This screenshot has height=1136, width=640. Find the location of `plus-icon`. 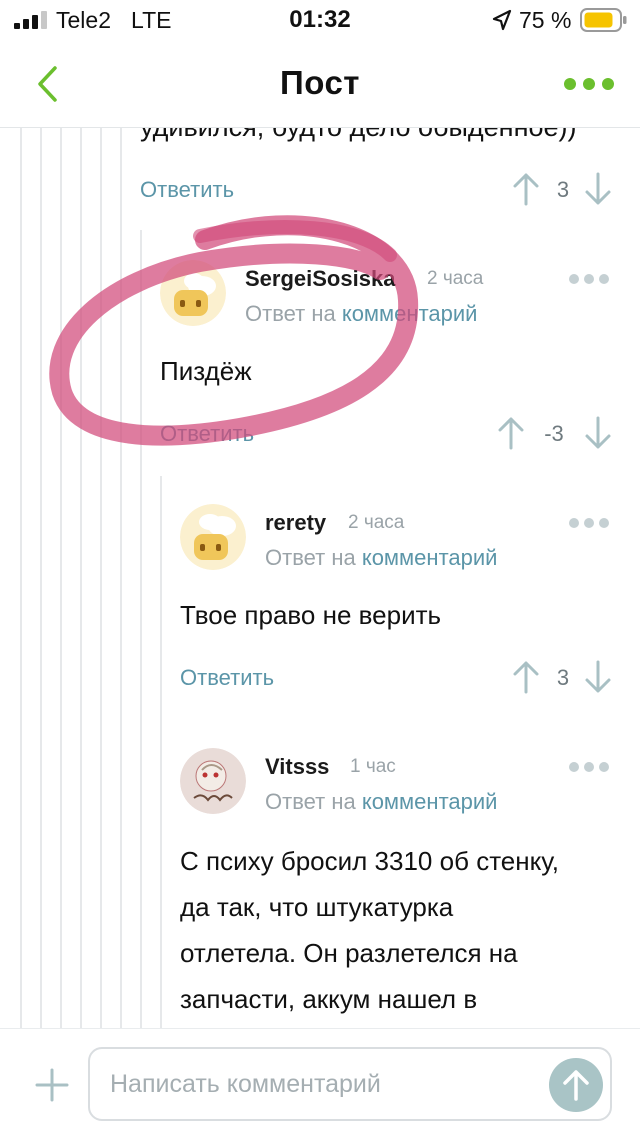

plus-icon is located at coordinates (52, 1085).